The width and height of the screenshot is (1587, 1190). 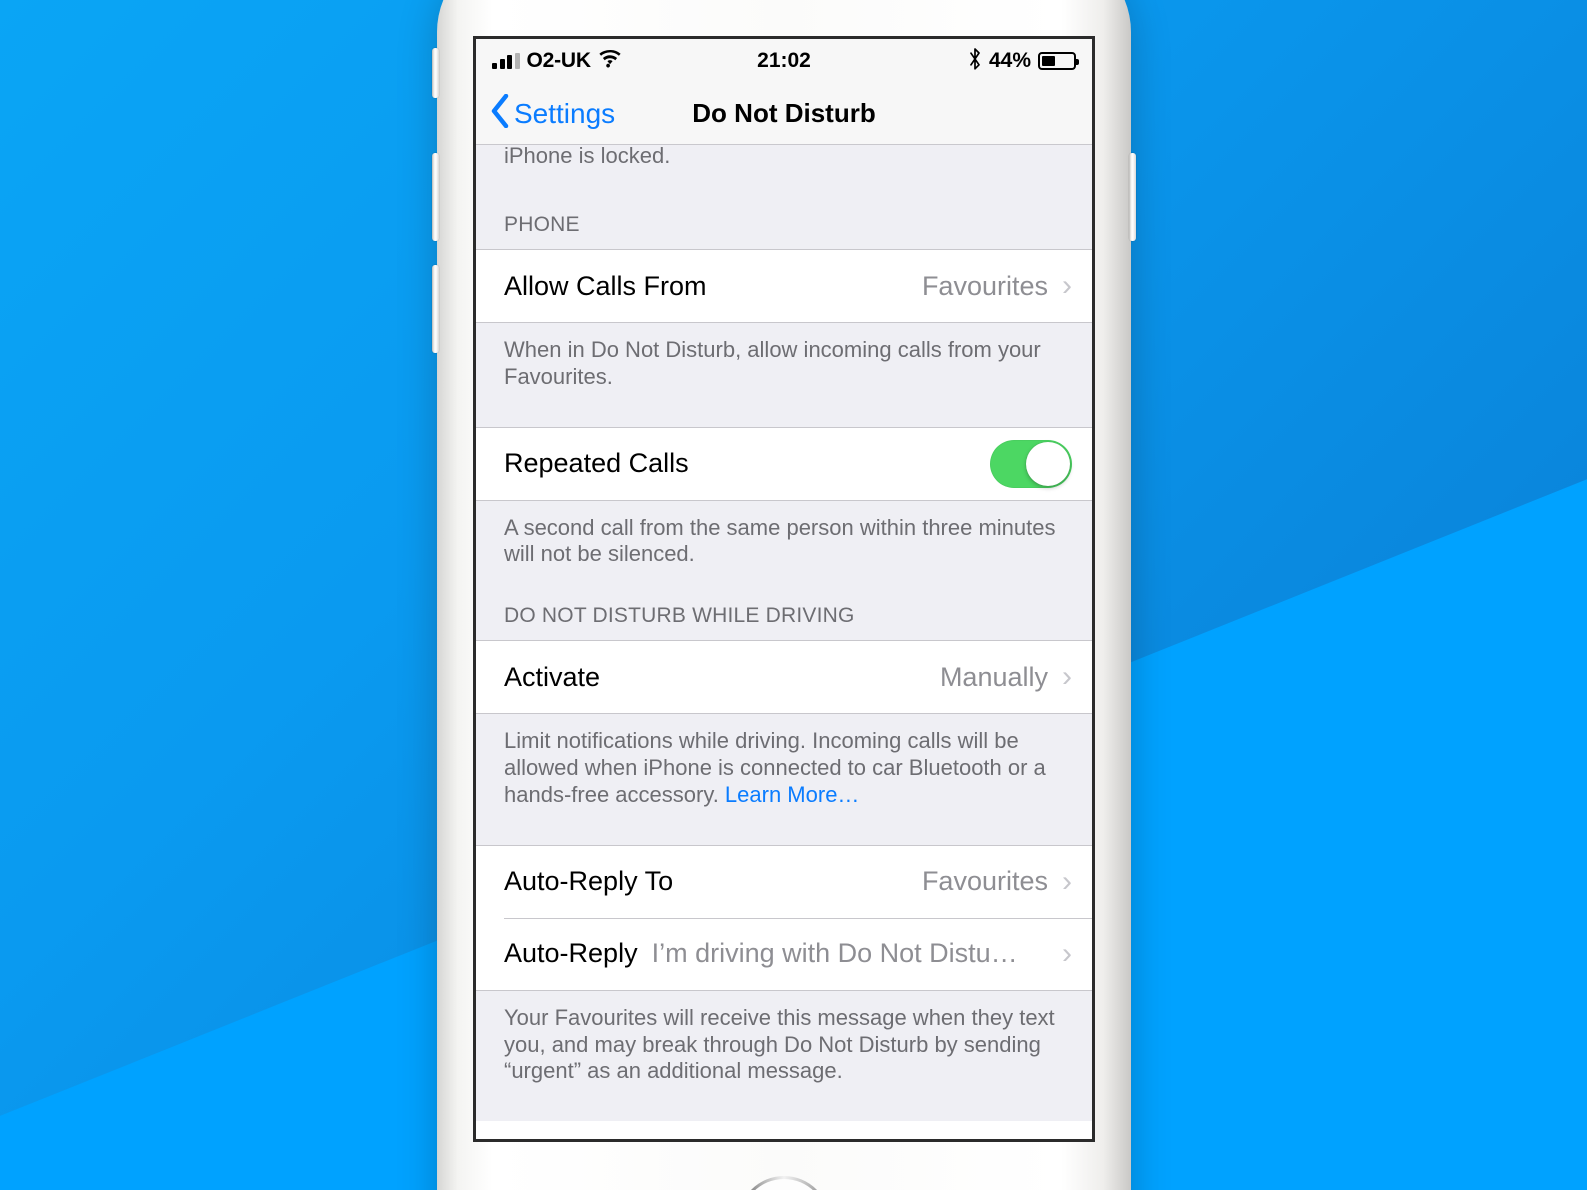 What do you see at coordinates (435, 73) in the screenshot?
I see `mute-switch-button` at bounding box center [435, 73].